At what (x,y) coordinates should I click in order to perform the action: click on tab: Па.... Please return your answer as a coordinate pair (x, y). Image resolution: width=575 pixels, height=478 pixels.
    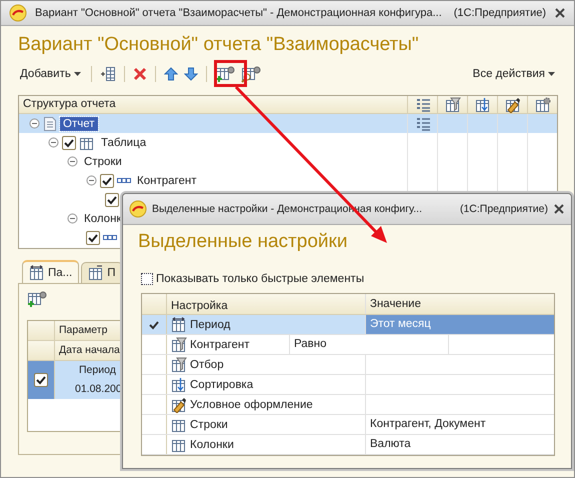
    Looking at the image, I should click on (51, 271).